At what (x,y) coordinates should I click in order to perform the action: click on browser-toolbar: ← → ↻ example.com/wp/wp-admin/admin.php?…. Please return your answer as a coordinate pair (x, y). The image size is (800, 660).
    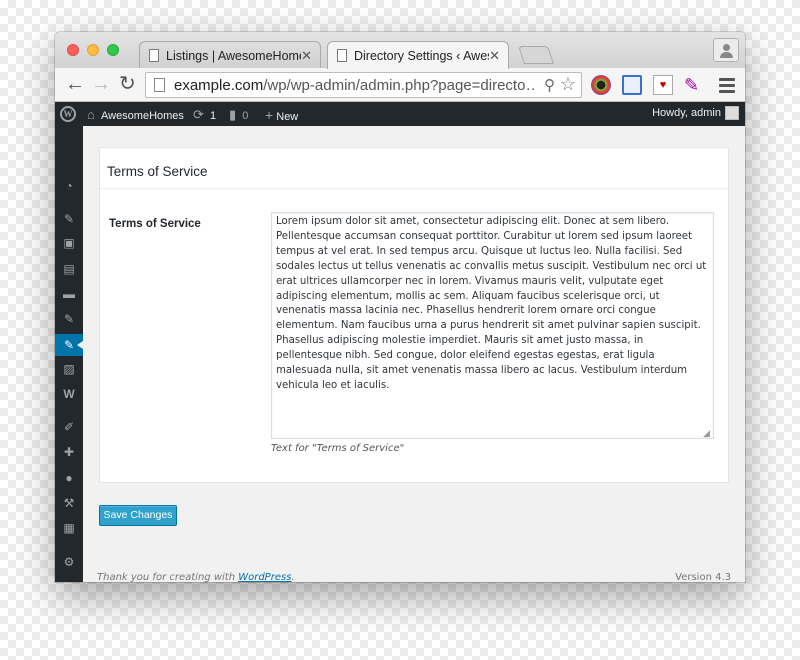
    Looking at the image, I should click on (400, 85).